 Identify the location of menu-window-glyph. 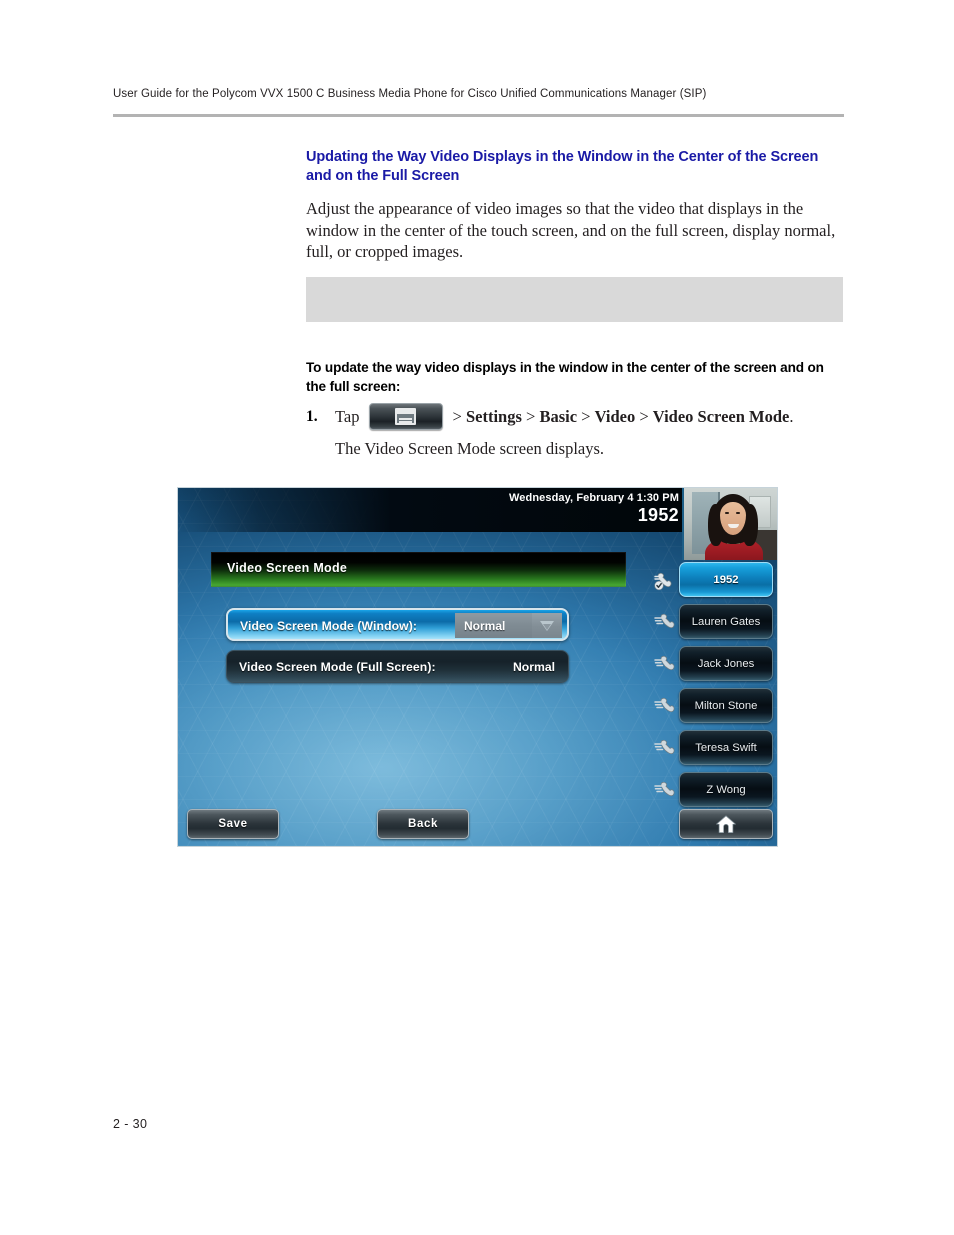
(406, 416).